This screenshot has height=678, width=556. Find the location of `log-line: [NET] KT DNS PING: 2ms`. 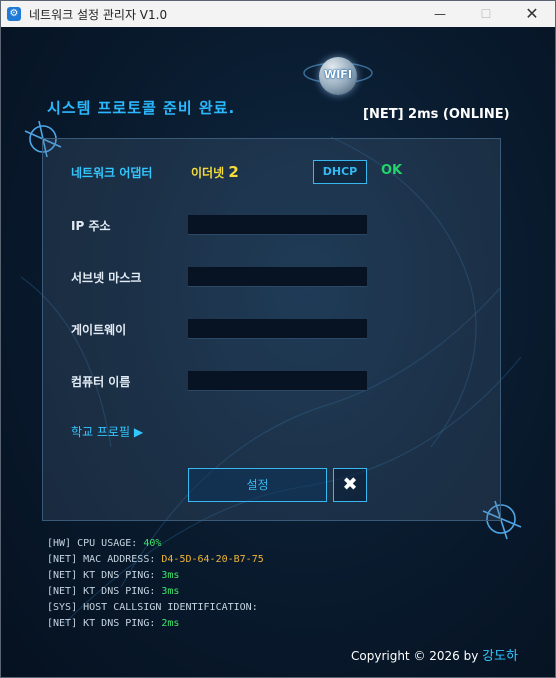

log-line: [NET] KT DNS PING: 2ms is located at coordinates (155, 624).